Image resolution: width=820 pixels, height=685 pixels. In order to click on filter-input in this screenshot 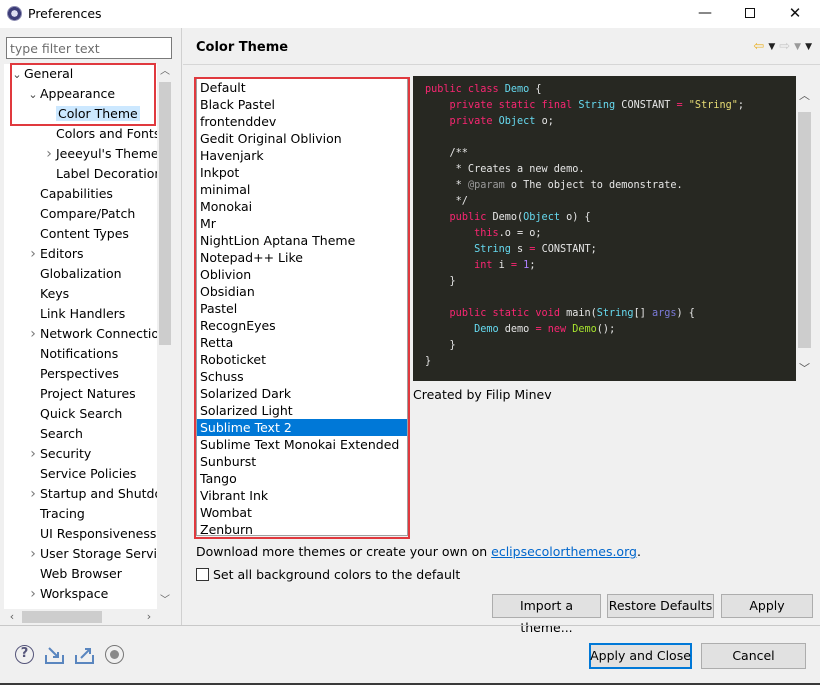, I will do `click(89, 48)`.